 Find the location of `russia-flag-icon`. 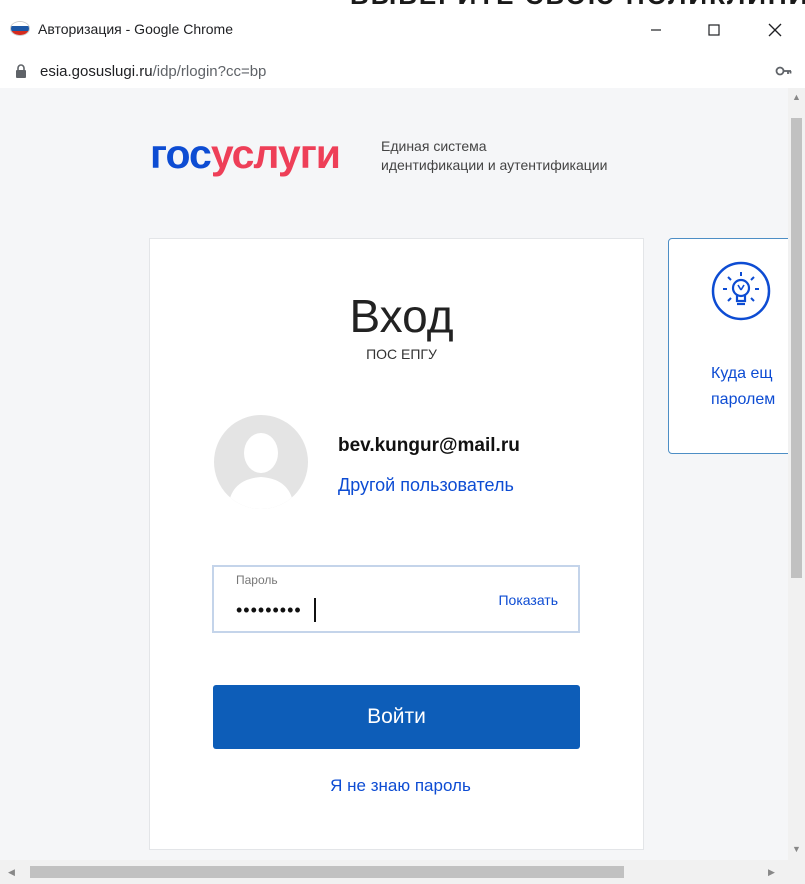

russia-flag-icon is located at coordinates (20, 28).